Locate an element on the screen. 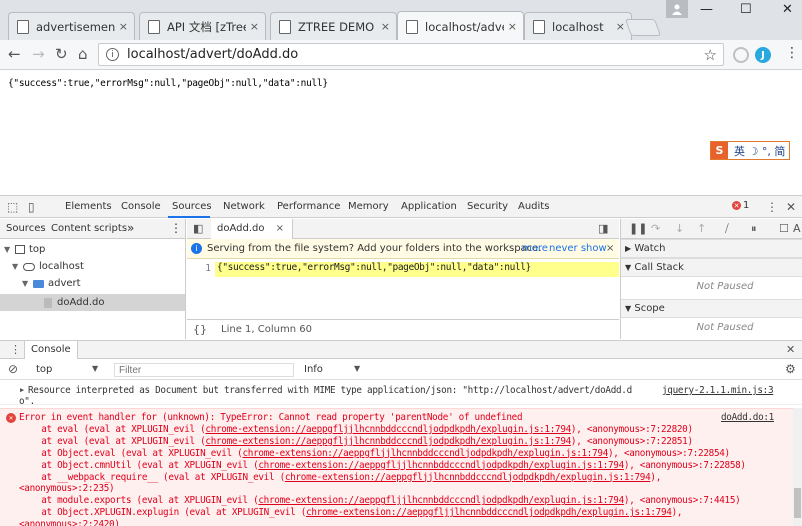 The height and width of the screenshot is (526, 802). site-info-icon: i is located at coordinates (112, 54).